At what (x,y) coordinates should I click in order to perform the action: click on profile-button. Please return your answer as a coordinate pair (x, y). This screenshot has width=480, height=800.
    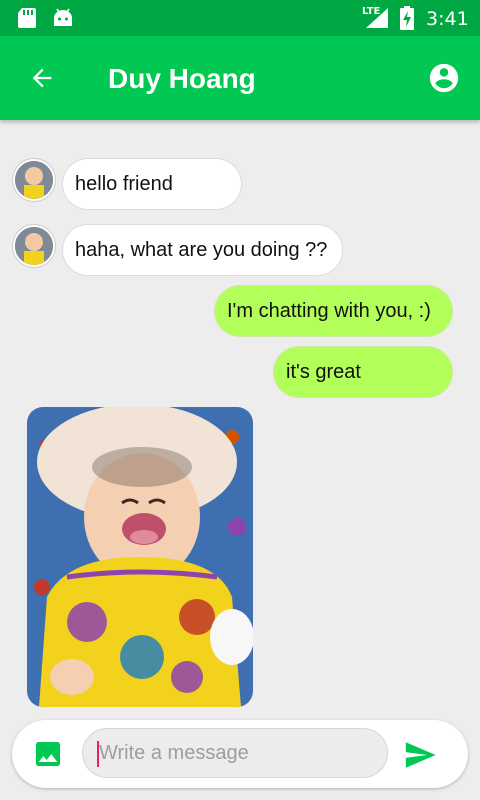
    Looking at the image, I should click on (444, 78).